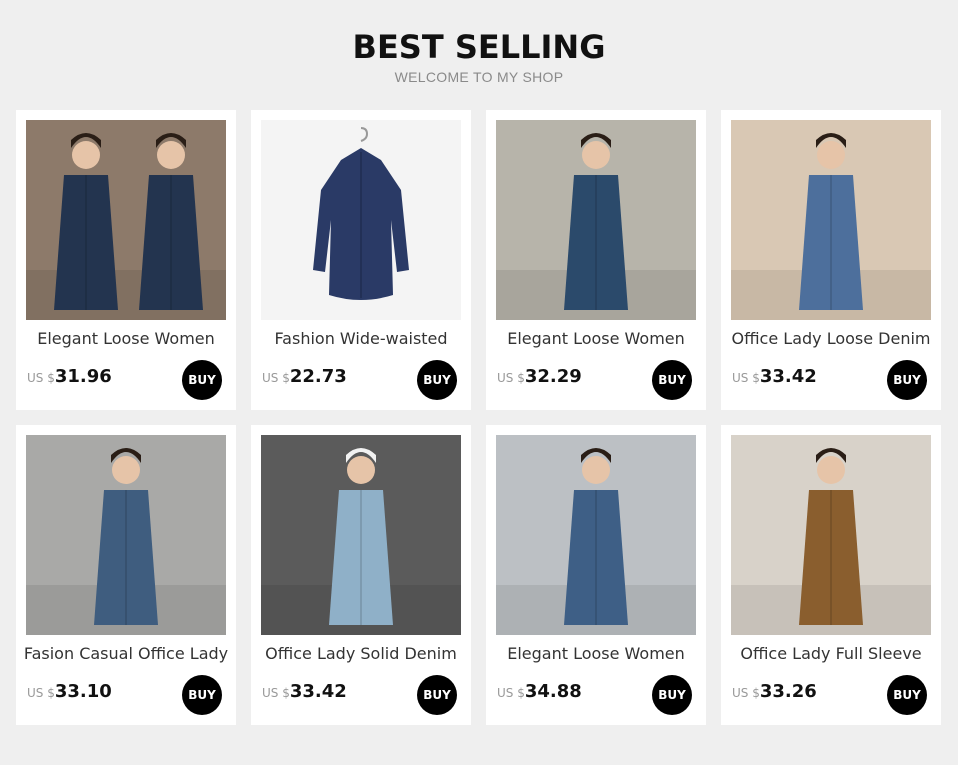 The width and height of the screenshot is (958, 765). I want to click on price-amount: 32.29, so click(553, 376).